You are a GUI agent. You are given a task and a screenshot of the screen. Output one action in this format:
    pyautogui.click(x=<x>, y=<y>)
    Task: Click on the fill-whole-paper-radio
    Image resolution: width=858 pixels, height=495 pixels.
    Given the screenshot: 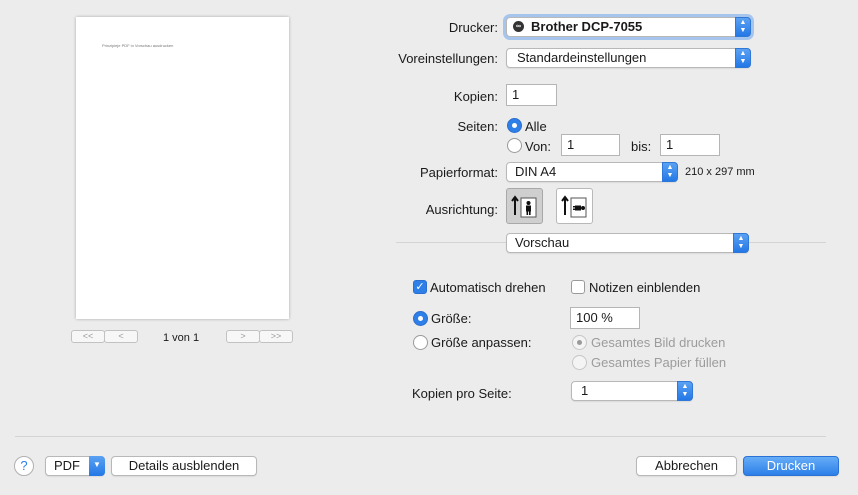 What is the action you would take?
    pyautogui.click(x=579, y=362)
    